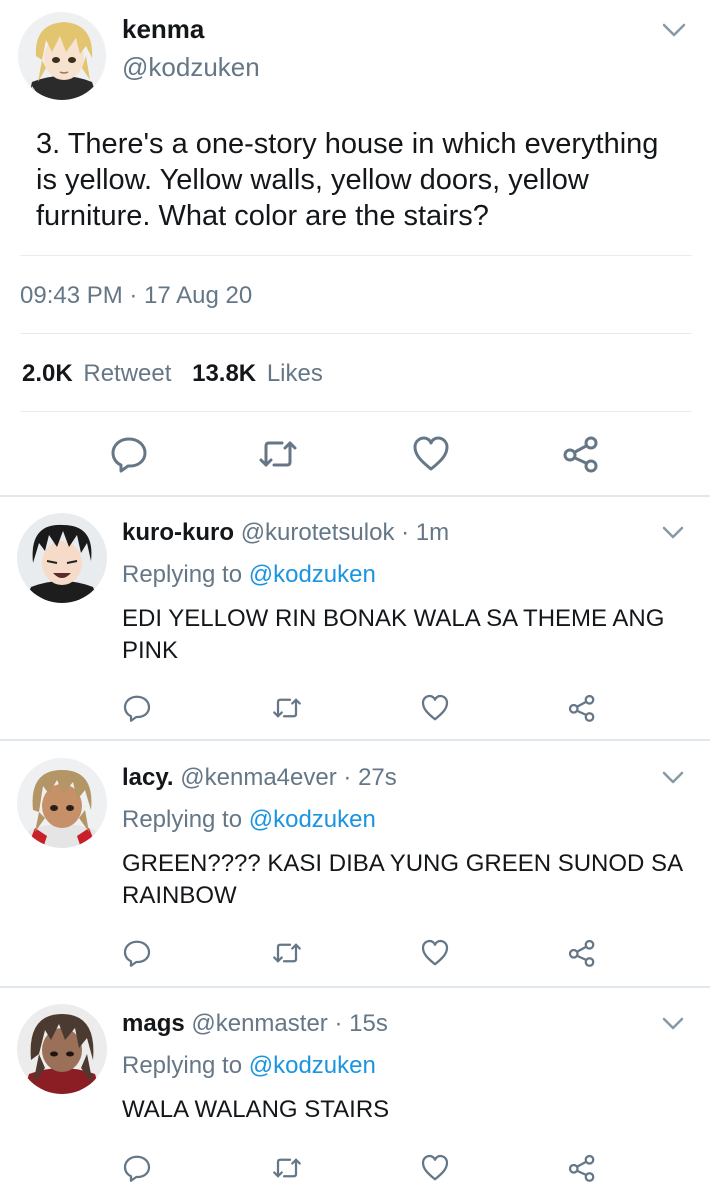  What do you see at coordinates (47, 373) in the screenshot?
I see `retweet-count: 2.0K` at bounding box center [47, 373].